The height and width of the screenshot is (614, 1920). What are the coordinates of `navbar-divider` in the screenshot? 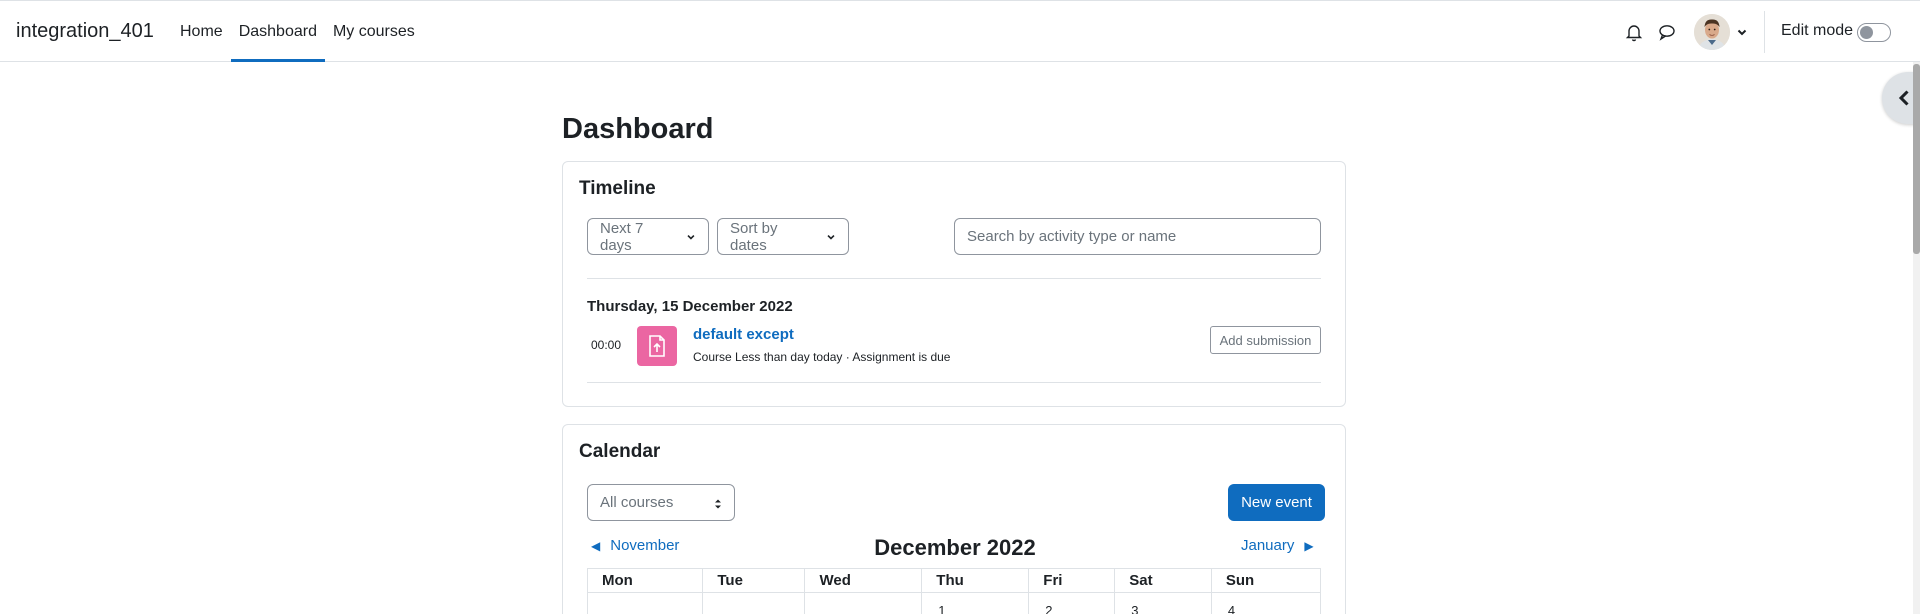 It's located at (1764, 32).